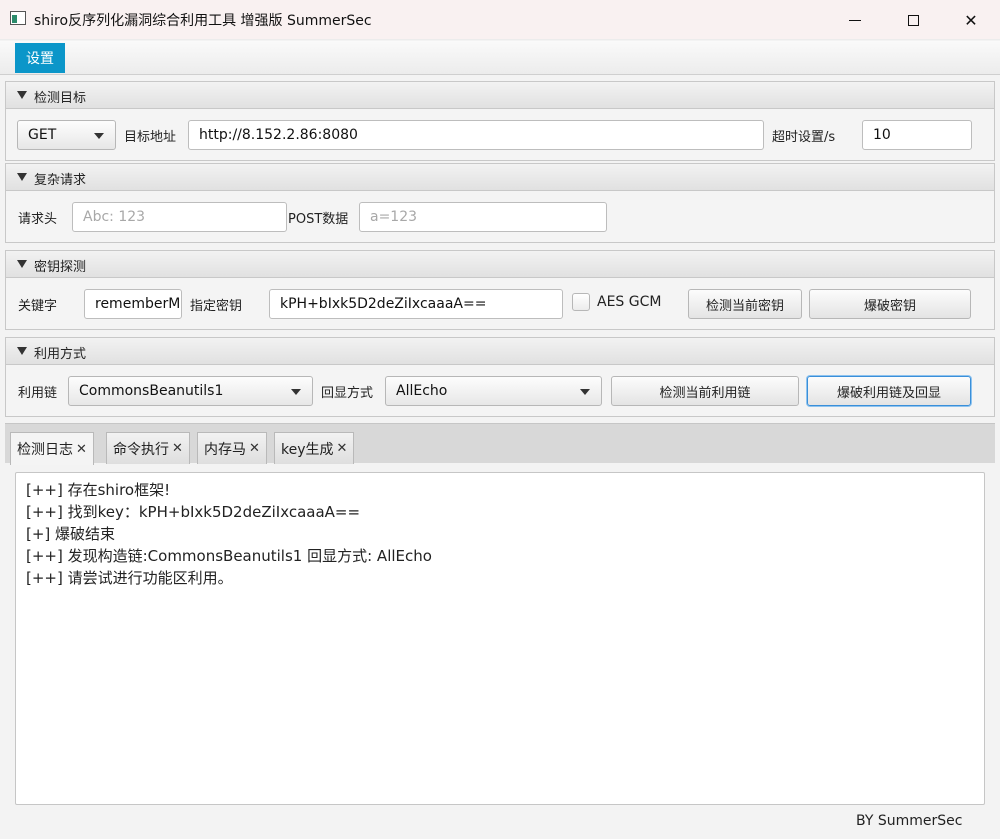  I want to click on minimize-button, so click(855, 20).